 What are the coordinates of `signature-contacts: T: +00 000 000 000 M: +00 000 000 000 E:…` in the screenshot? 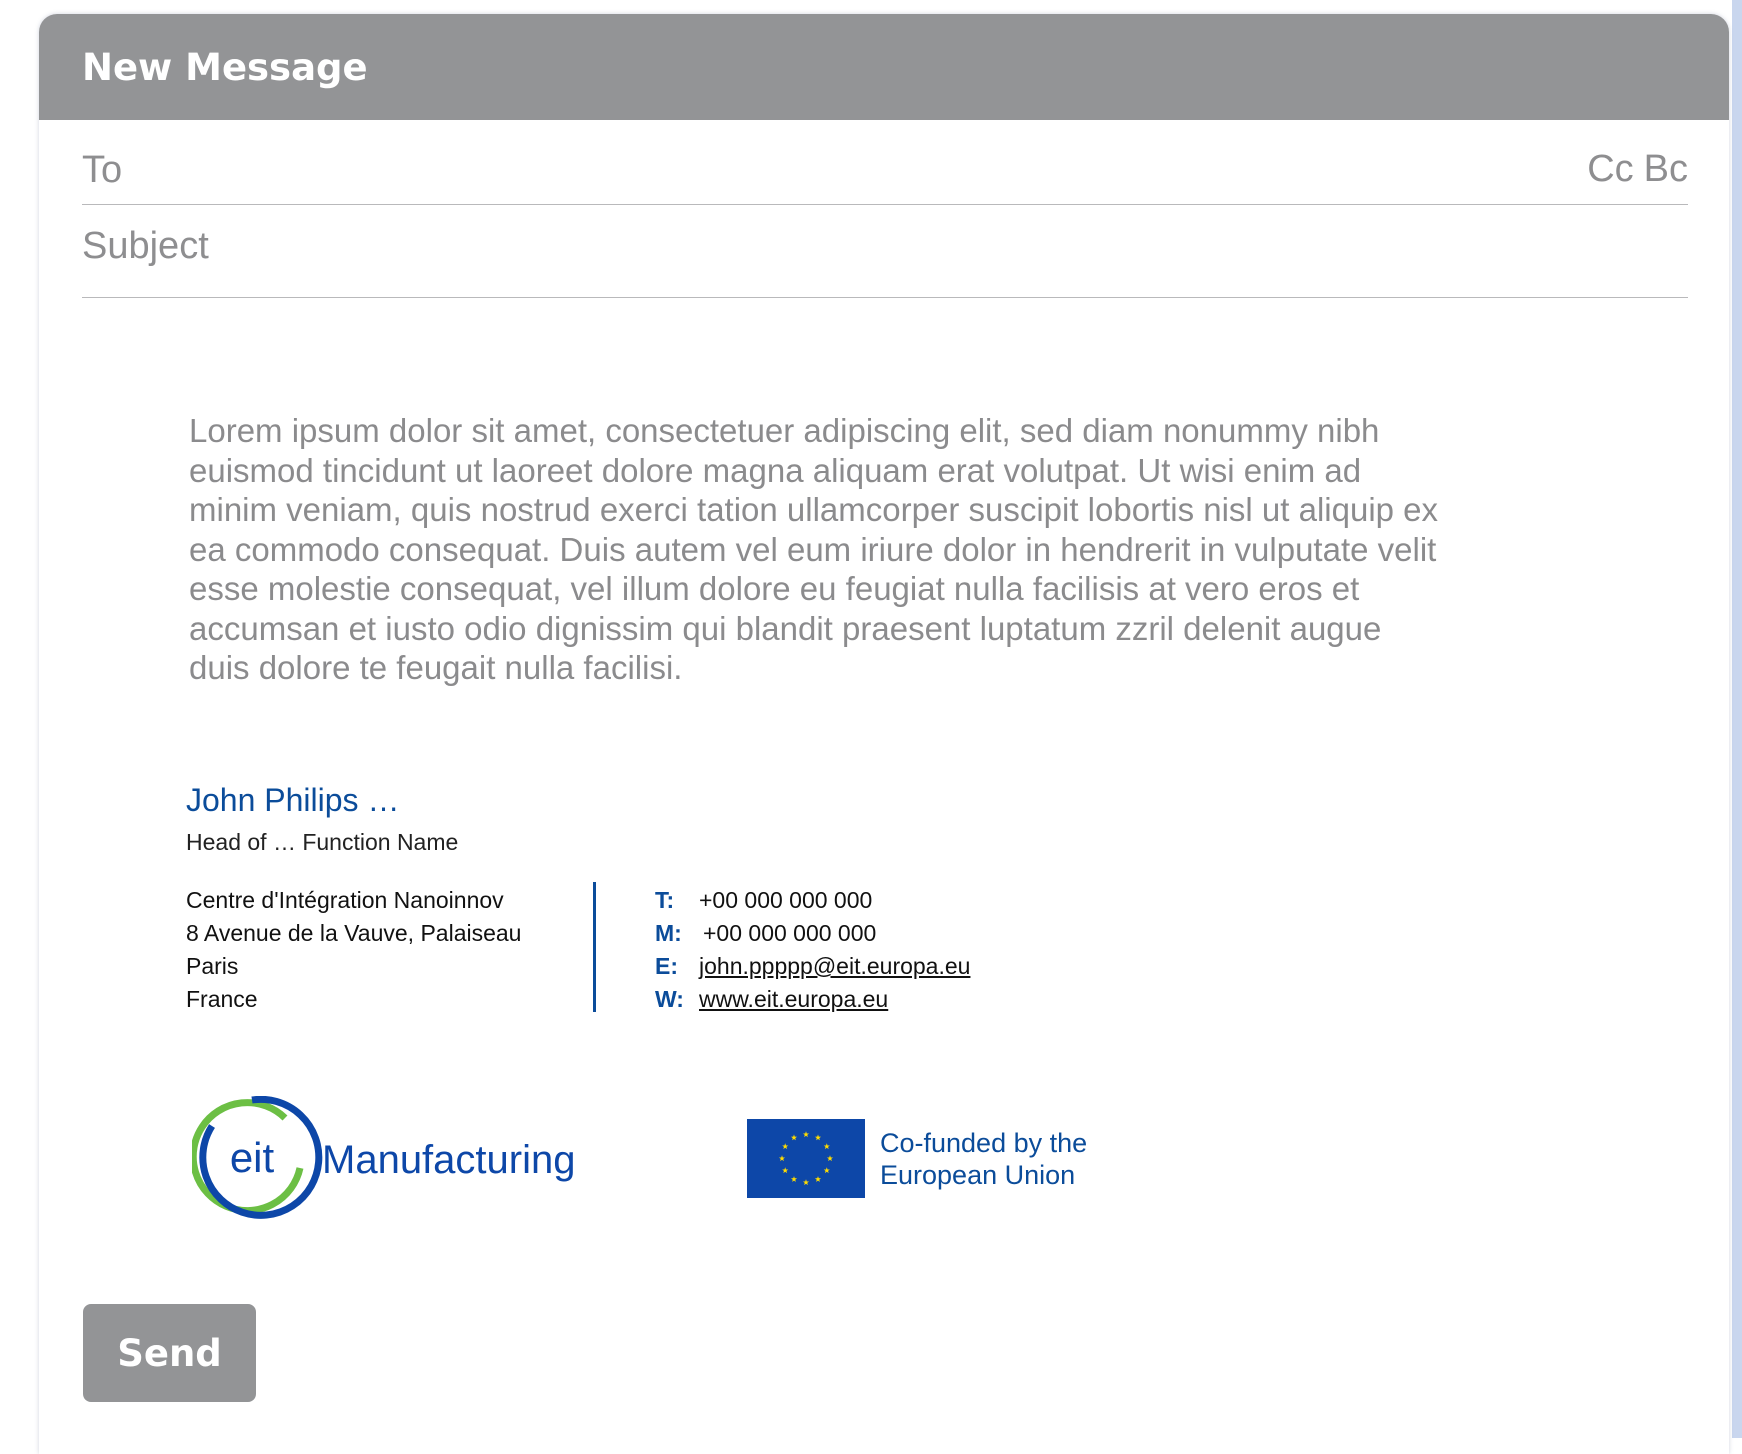 It's located at (812, 950).